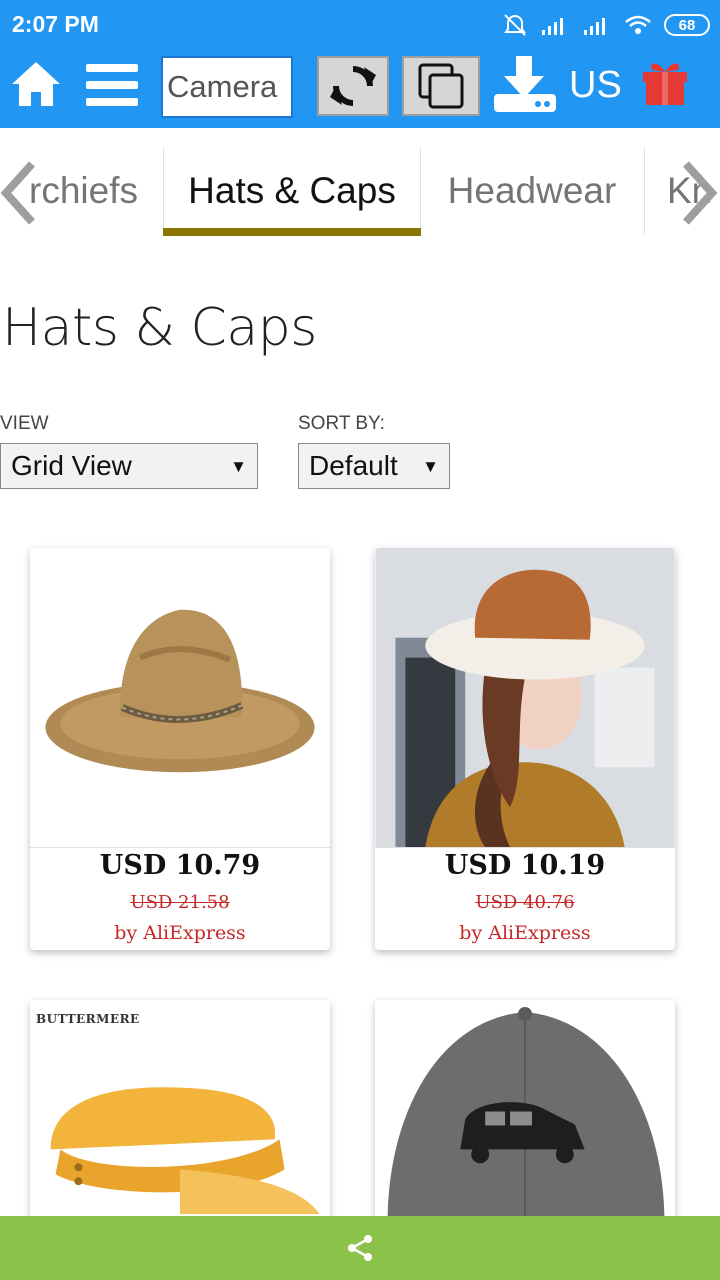 This screenshot has height=1280, width=720. I want to click on tab-headwear: Headwear, so click(532, 191).